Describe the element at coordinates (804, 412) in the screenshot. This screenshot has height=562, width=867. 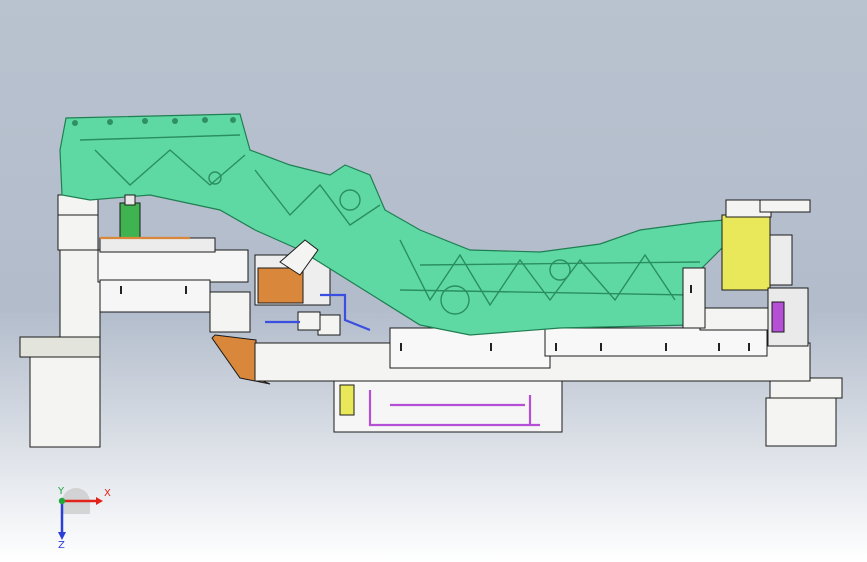
I see `right-support-leg` at that location.